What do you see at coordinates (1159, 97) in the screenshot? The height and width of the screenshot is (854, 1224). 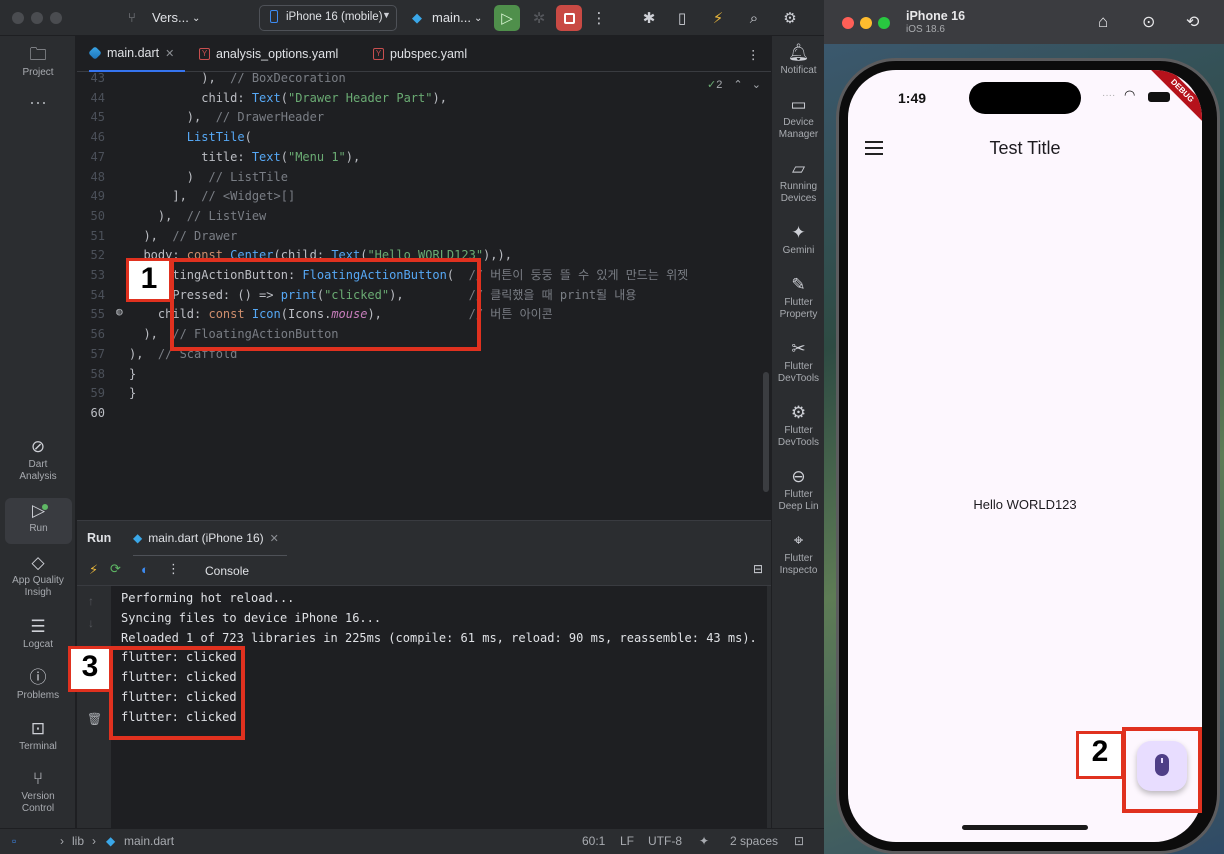 I see `battery-icon` at bounding box center [1159, 97].